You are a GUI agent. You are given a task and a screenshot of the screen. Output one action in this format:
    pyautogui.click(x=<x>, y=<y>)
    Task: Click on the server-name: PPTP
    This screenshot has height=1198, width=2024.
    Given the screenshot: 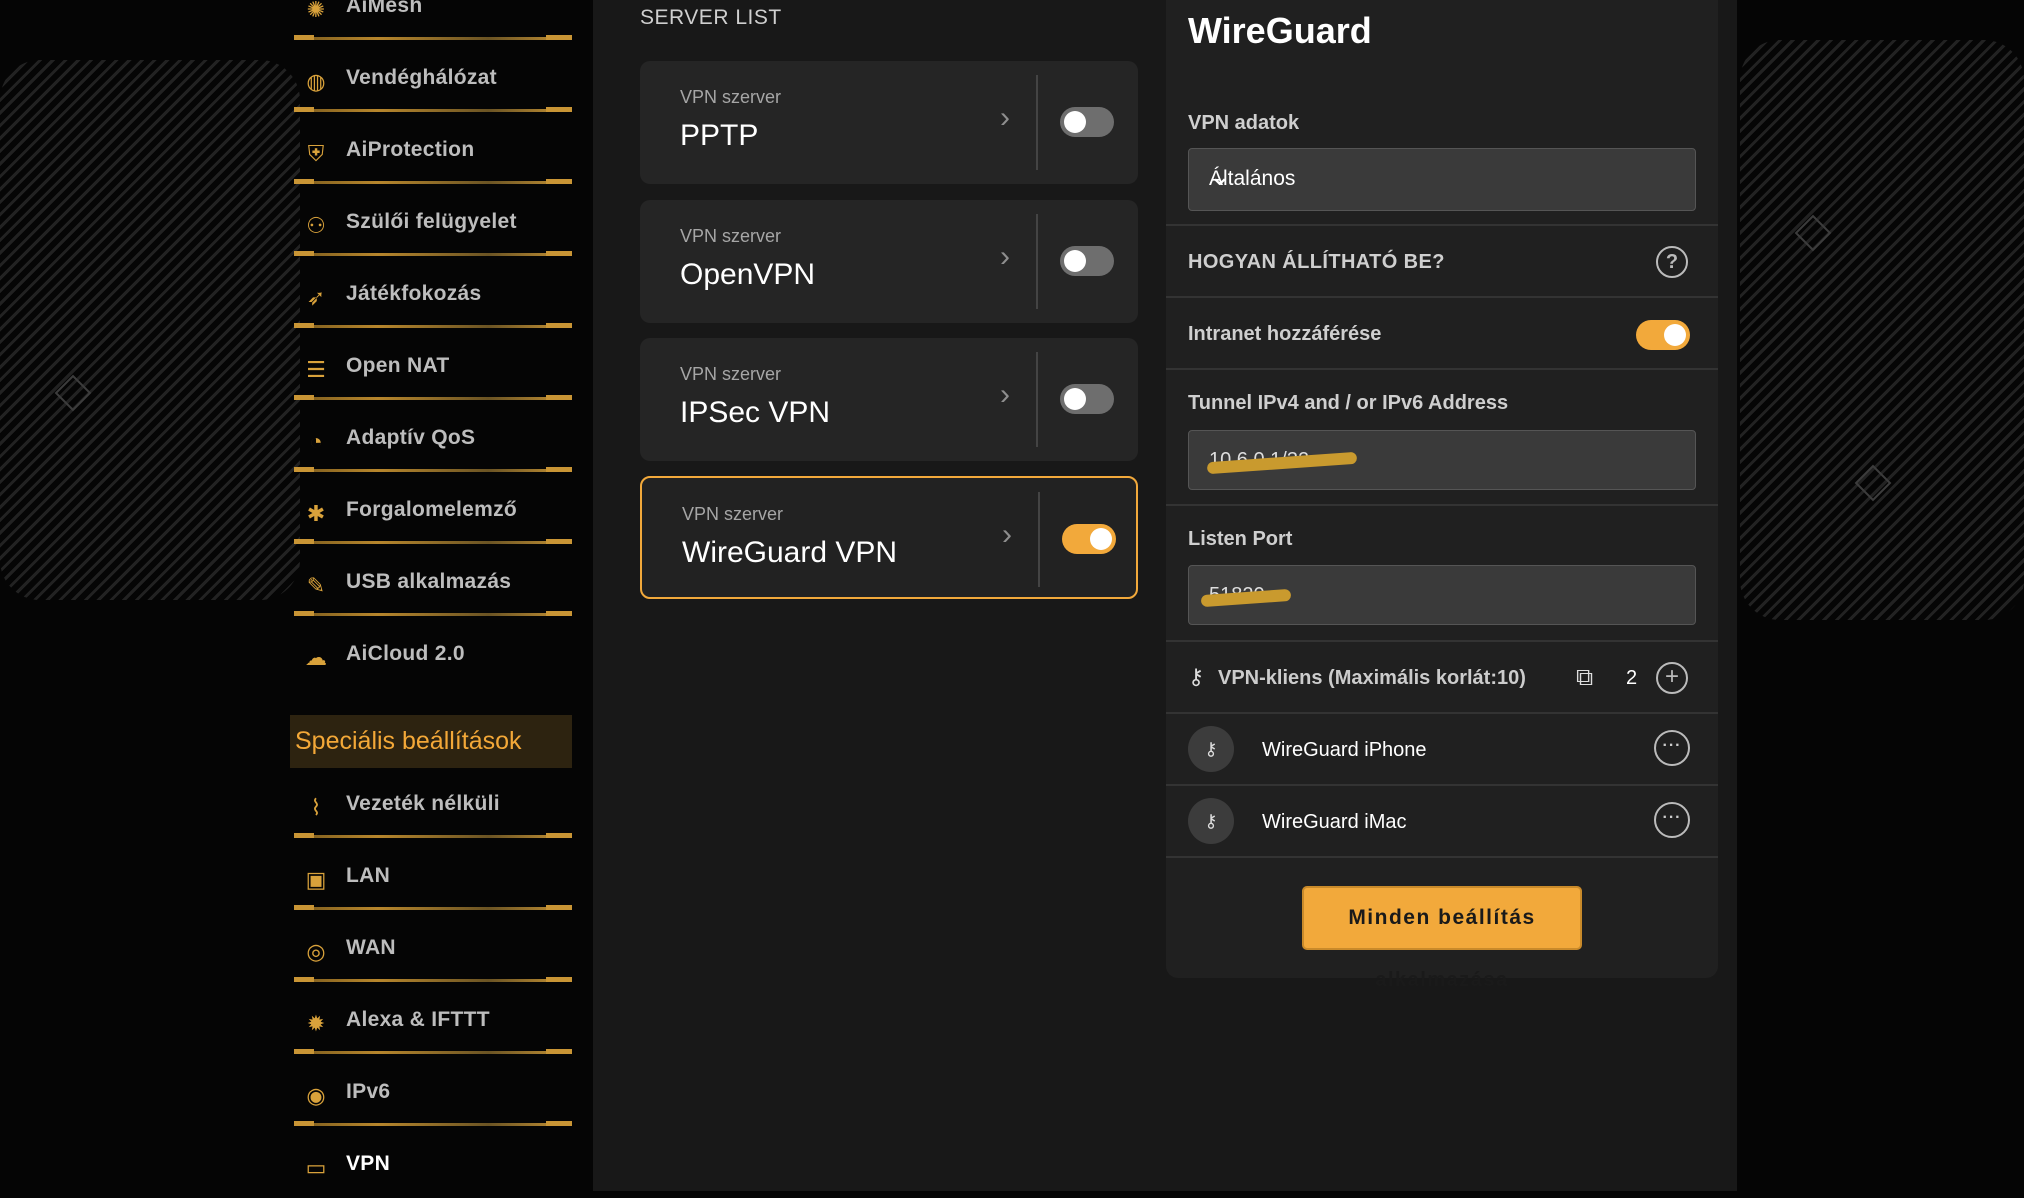 What is the action you would take?
    pyautogui.click(x=719, y=135)
    